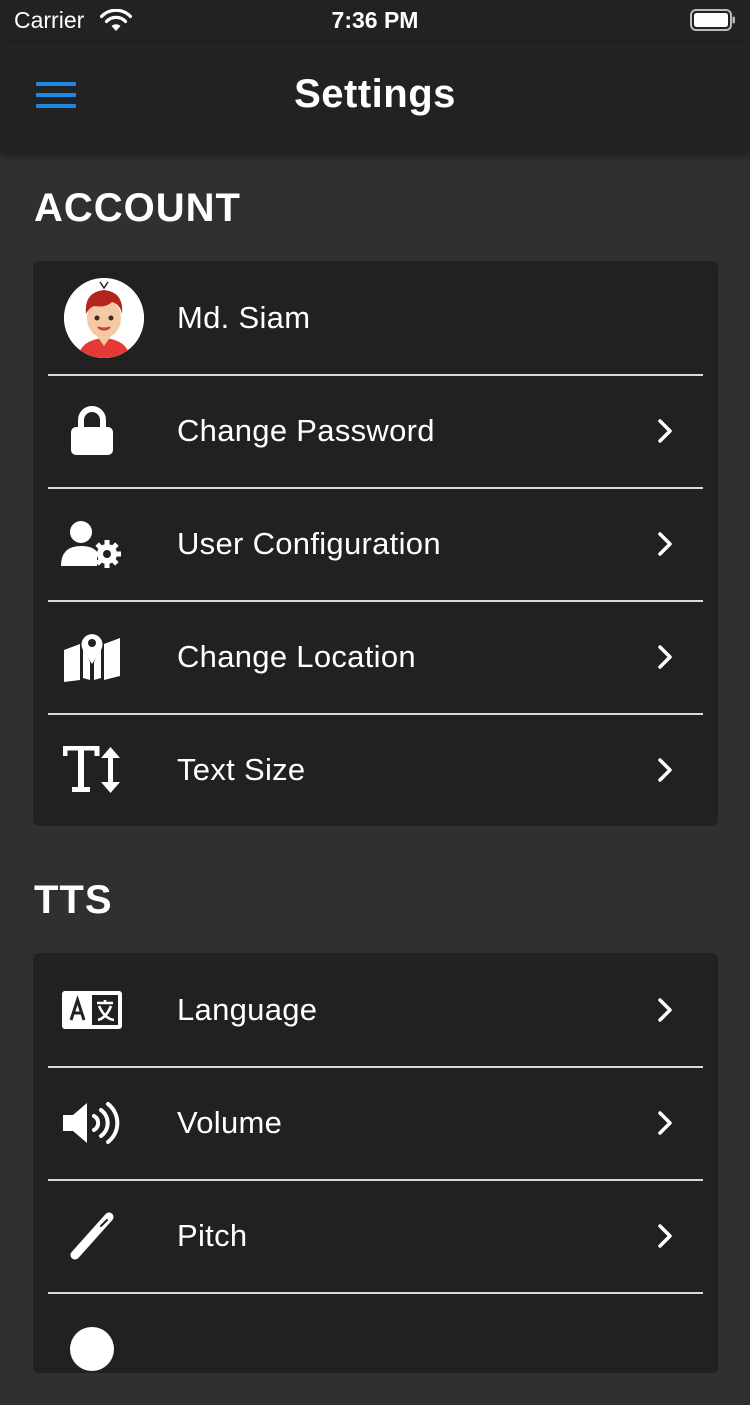 This screenshot has height=1405, width=750. What do you see at coordinates (92, 770) in the screenshot?
I see `text-height-icon` at bounding box center [92, 770].